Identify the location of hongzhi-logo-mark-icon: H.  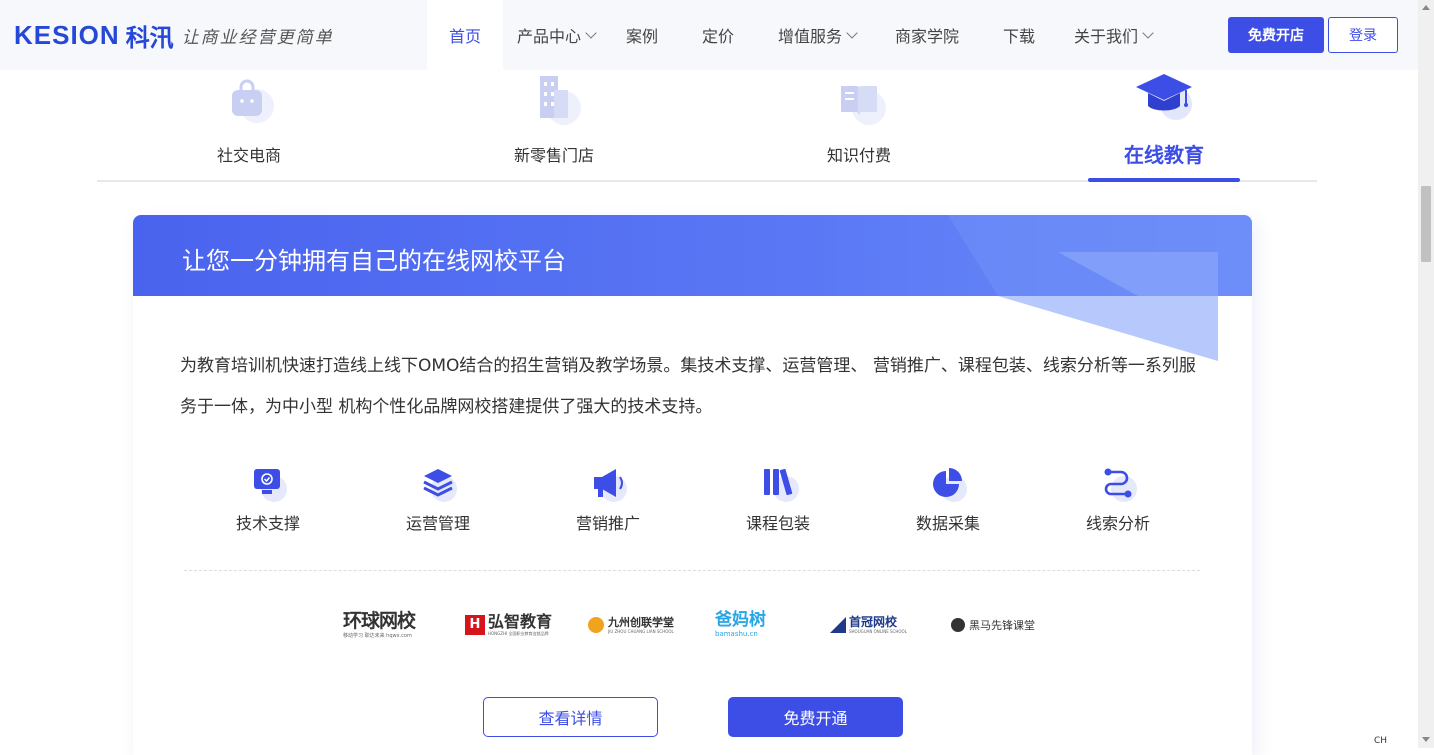
(475, 625).